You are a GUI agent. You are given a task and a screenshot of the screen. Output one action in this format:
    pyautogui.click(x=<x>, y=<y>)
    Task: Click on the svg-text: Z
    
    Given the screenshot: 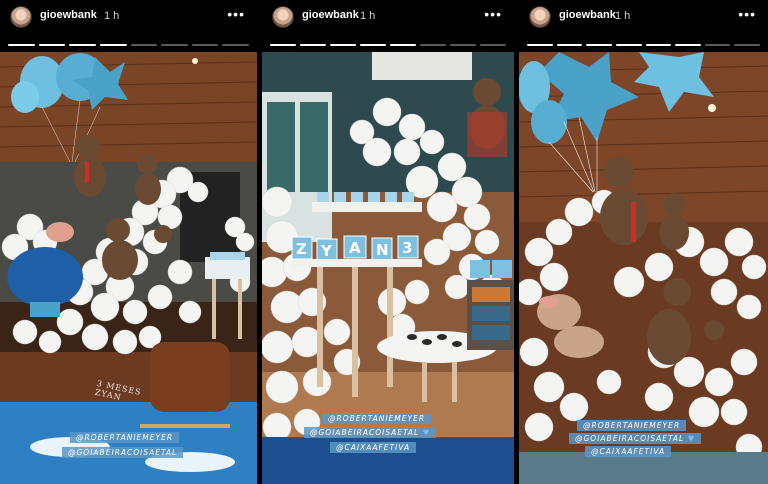 What is the action you would take?
    pyautogui.click(x=301, y=249)
    